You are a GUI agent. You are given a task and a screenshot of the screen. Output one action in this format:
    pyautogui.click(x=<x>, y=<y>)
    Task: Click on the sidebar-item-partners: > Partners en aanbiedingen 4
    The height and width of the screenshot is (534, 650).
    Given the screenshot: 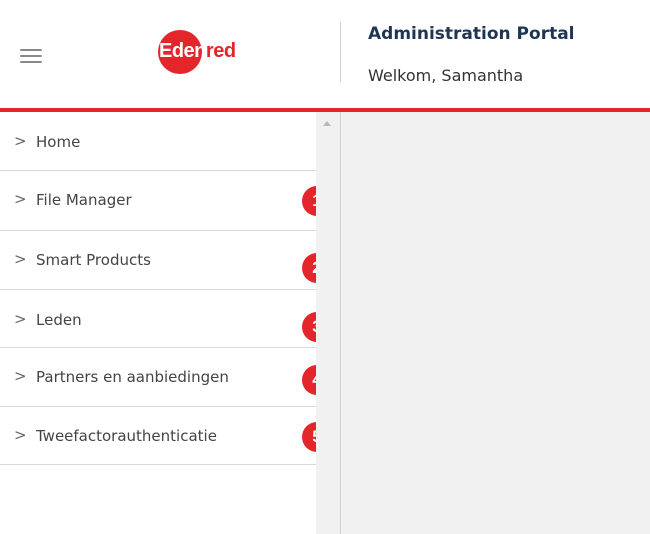 What is the action you would take?
    pyautogui.click(x=166, y=377)
    